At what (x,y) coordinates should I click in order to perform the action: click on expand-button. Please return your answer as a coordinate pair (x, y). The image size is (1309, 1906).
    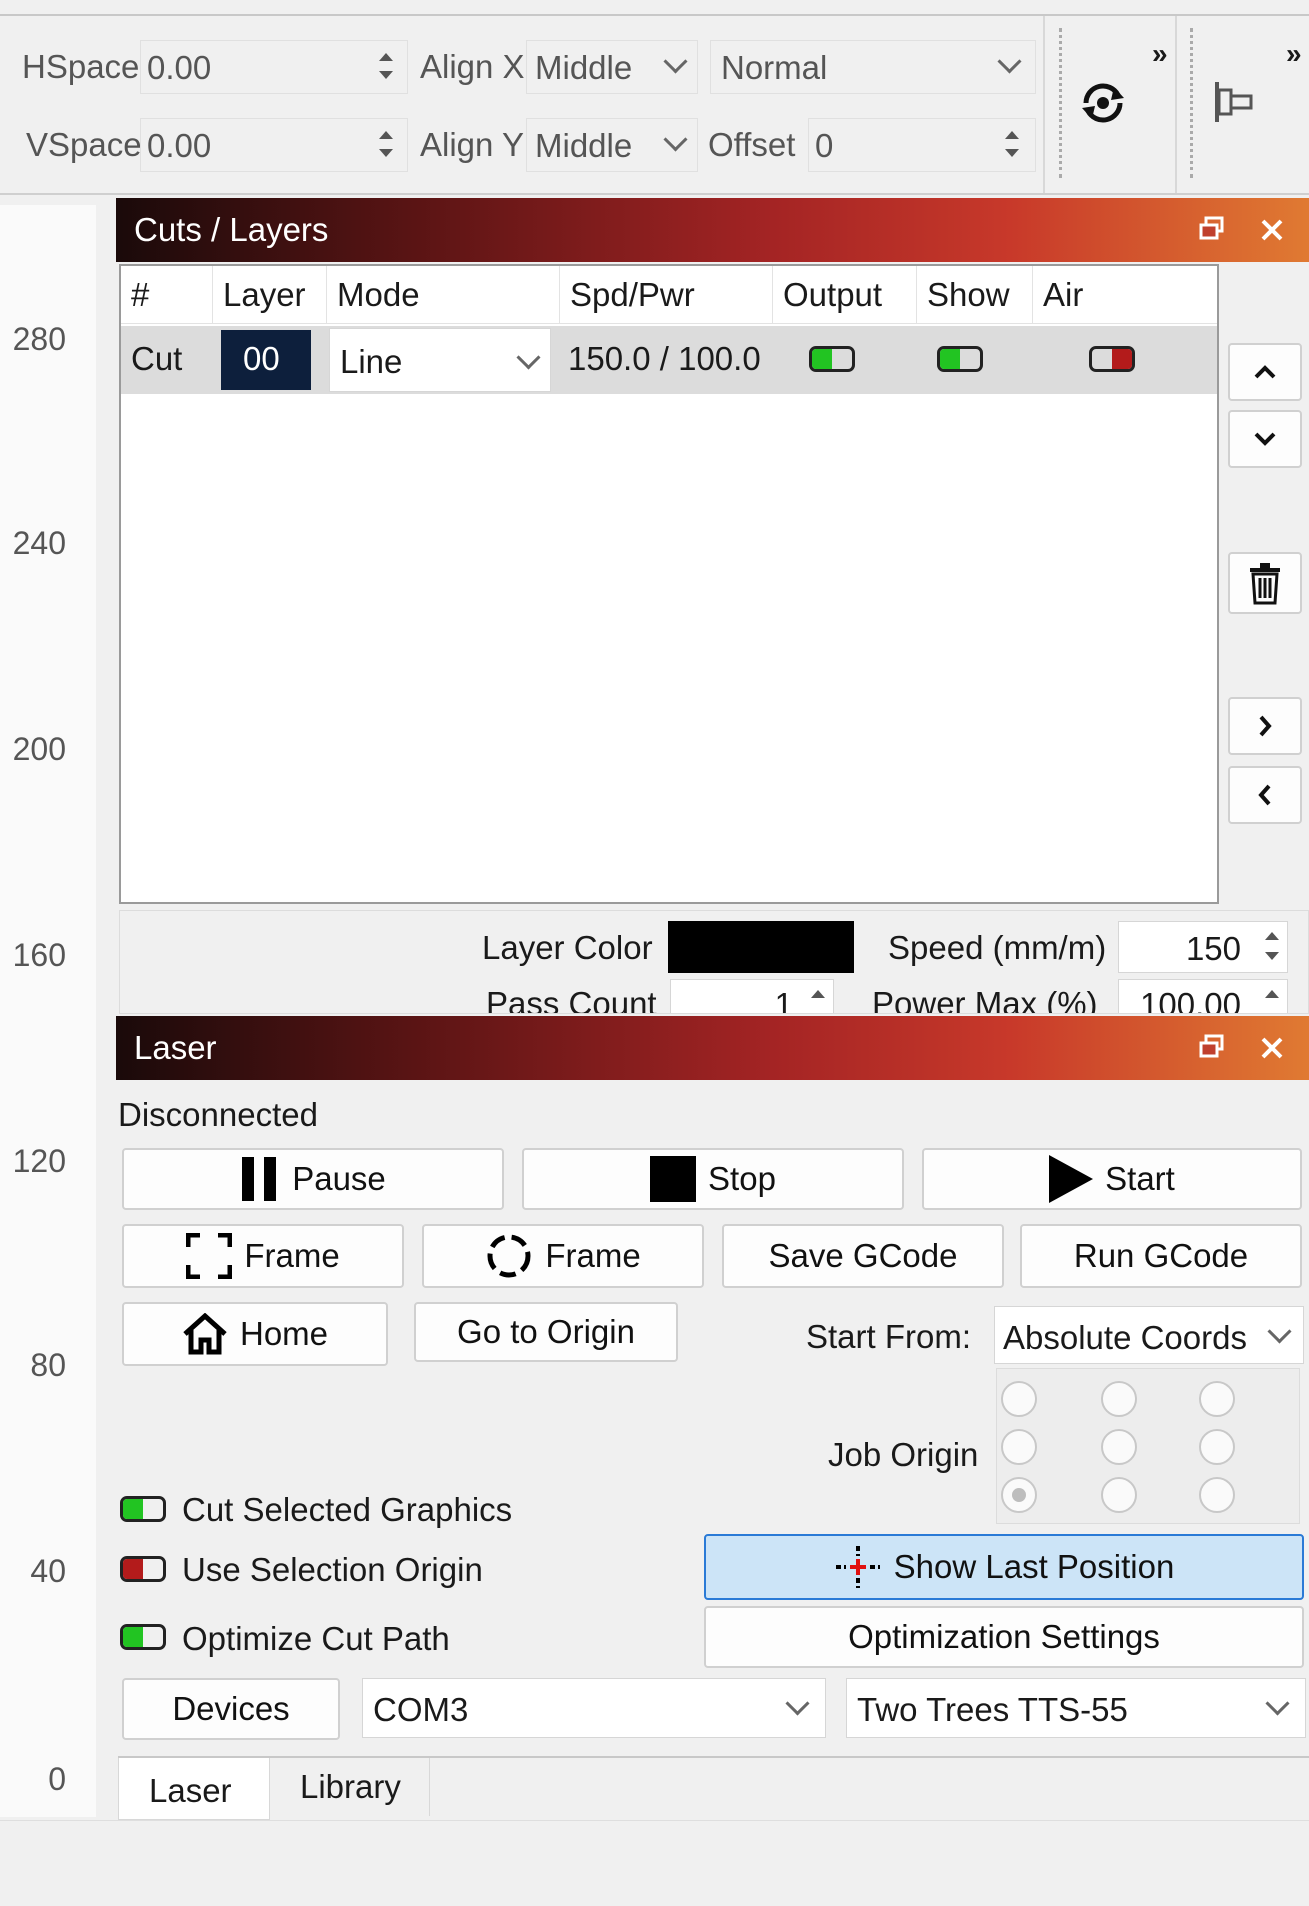
    Looking at the image, I should click on (1265, 726).